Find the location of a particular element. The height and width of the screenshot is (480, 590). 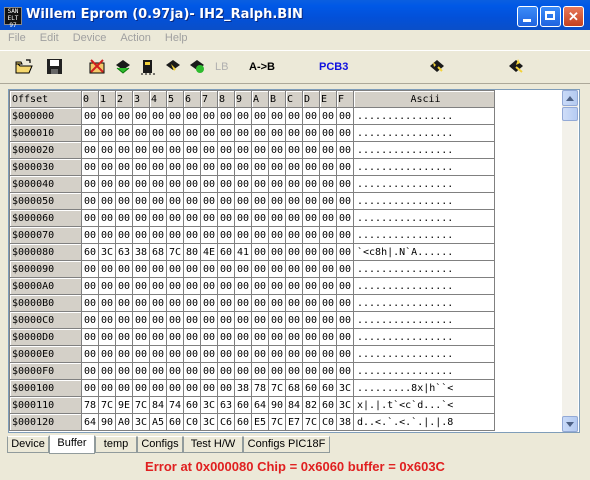

save-disk-icon is located at coordinates (55, 67).